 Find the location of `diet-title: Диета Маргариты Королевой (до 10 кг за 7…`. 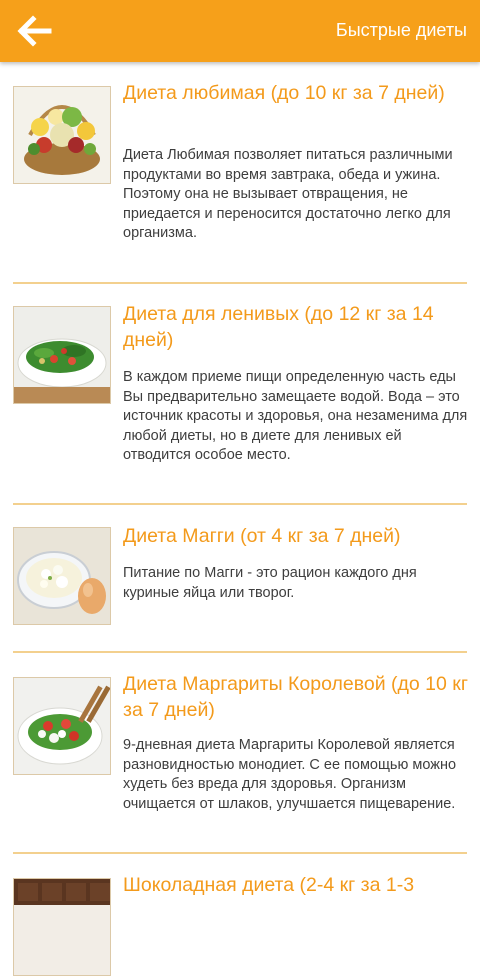

diet-title: Диета Маргариты Королевой (до 10 кг за 7… is located at coordinates (295, 697).